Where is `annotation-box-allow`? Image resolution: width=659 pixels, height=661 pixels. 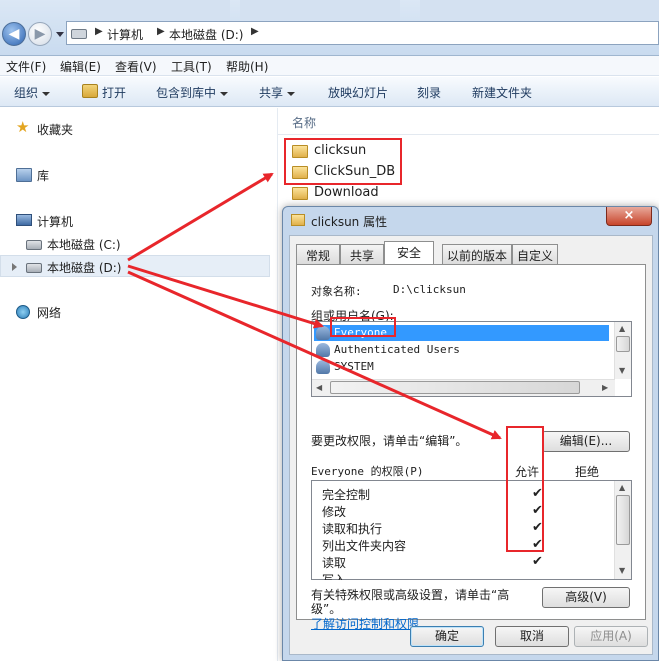
annotation-box-allow is located at coordinates (525, 489).